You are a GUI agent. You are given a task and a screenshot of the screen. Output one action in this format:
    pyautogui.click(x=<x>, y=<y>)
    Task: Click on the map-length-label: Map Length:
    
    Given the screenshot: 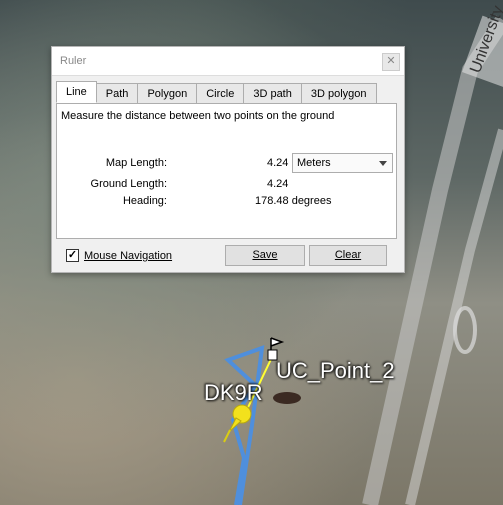 What is the action you would take?
    pyautogui.click(x=136, y=163)
    